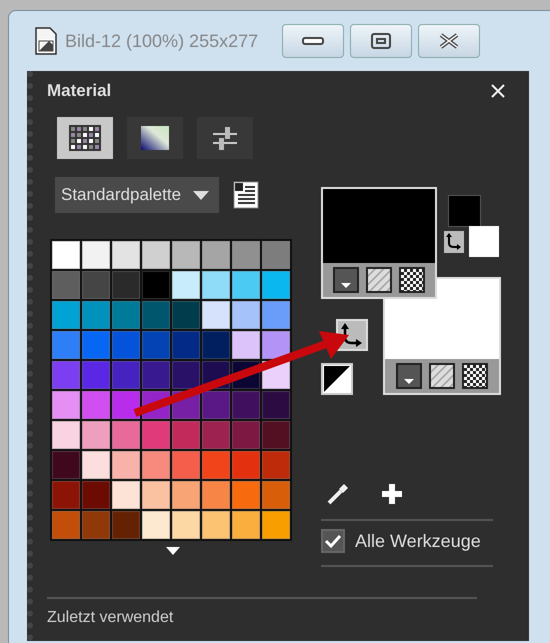 The height and width of the screenshot is (643, 550). I want to click on background-swatch, so click(442, 336).